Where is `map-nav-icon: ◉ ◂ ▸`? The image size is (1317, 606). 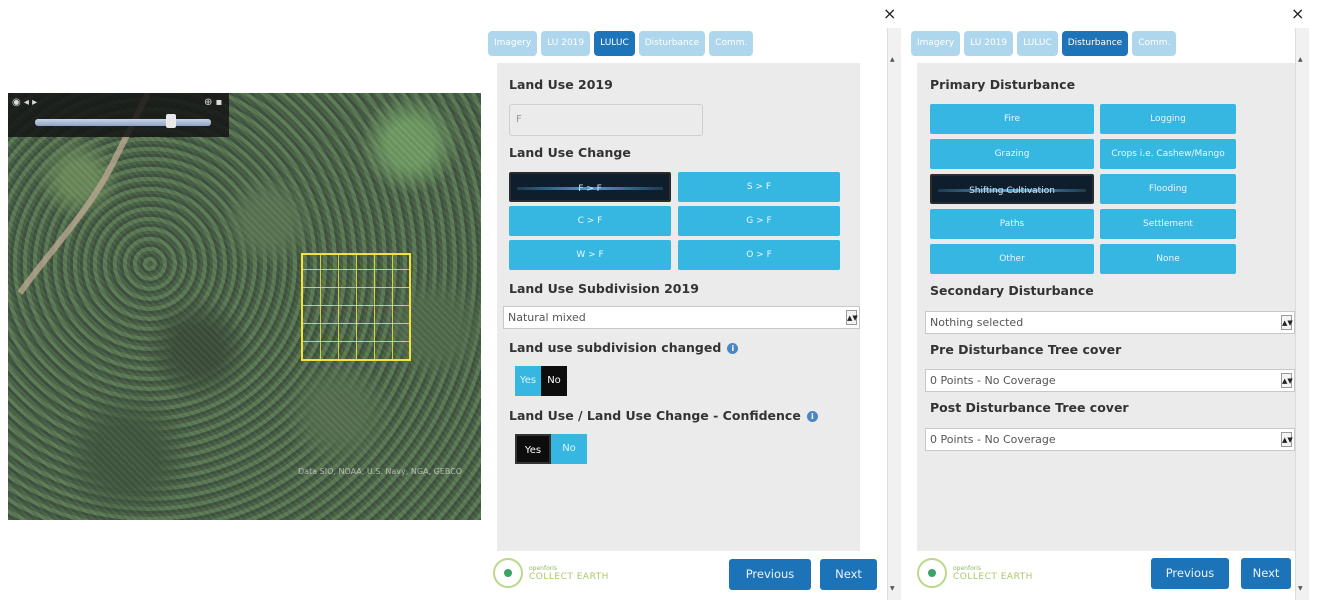 map-nav-icon: ◉ ◂ ▸ is located at coordinates (24, 102).